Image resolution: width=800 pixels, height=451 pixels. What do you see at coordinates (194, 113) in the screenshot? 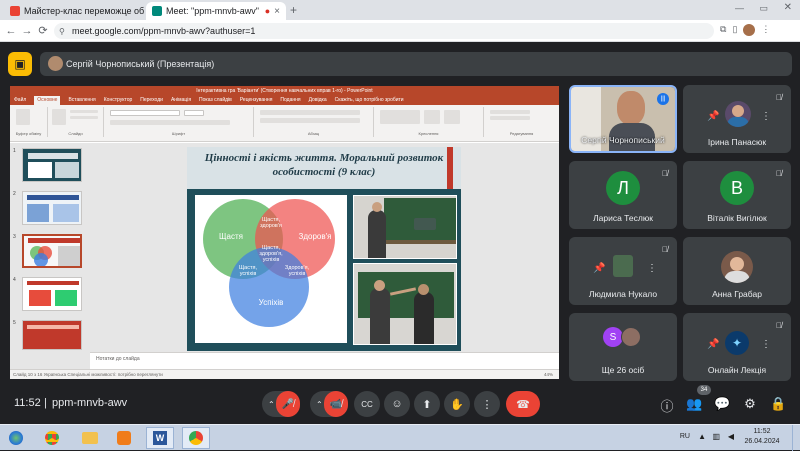
I see `font-size-box` at bounding box center [194, 113].